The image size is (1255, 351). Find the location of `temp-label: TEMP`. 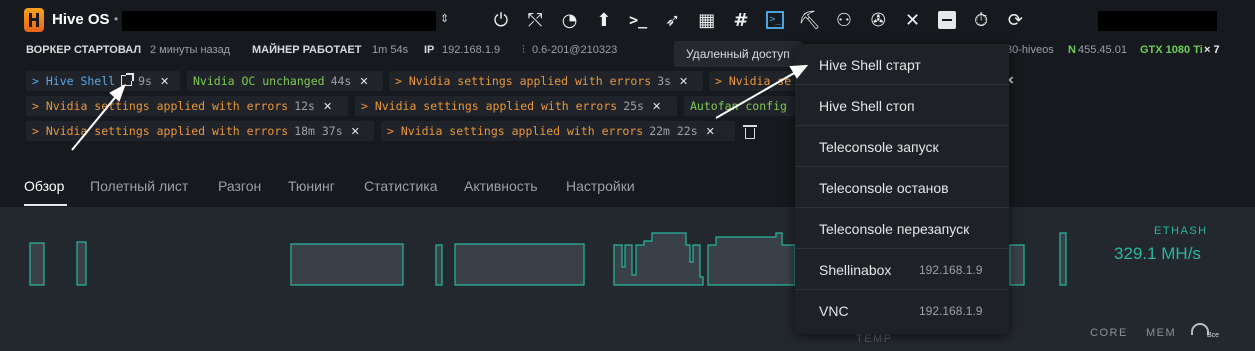

temp-label: TEMP is located at coordinates (874, 339).